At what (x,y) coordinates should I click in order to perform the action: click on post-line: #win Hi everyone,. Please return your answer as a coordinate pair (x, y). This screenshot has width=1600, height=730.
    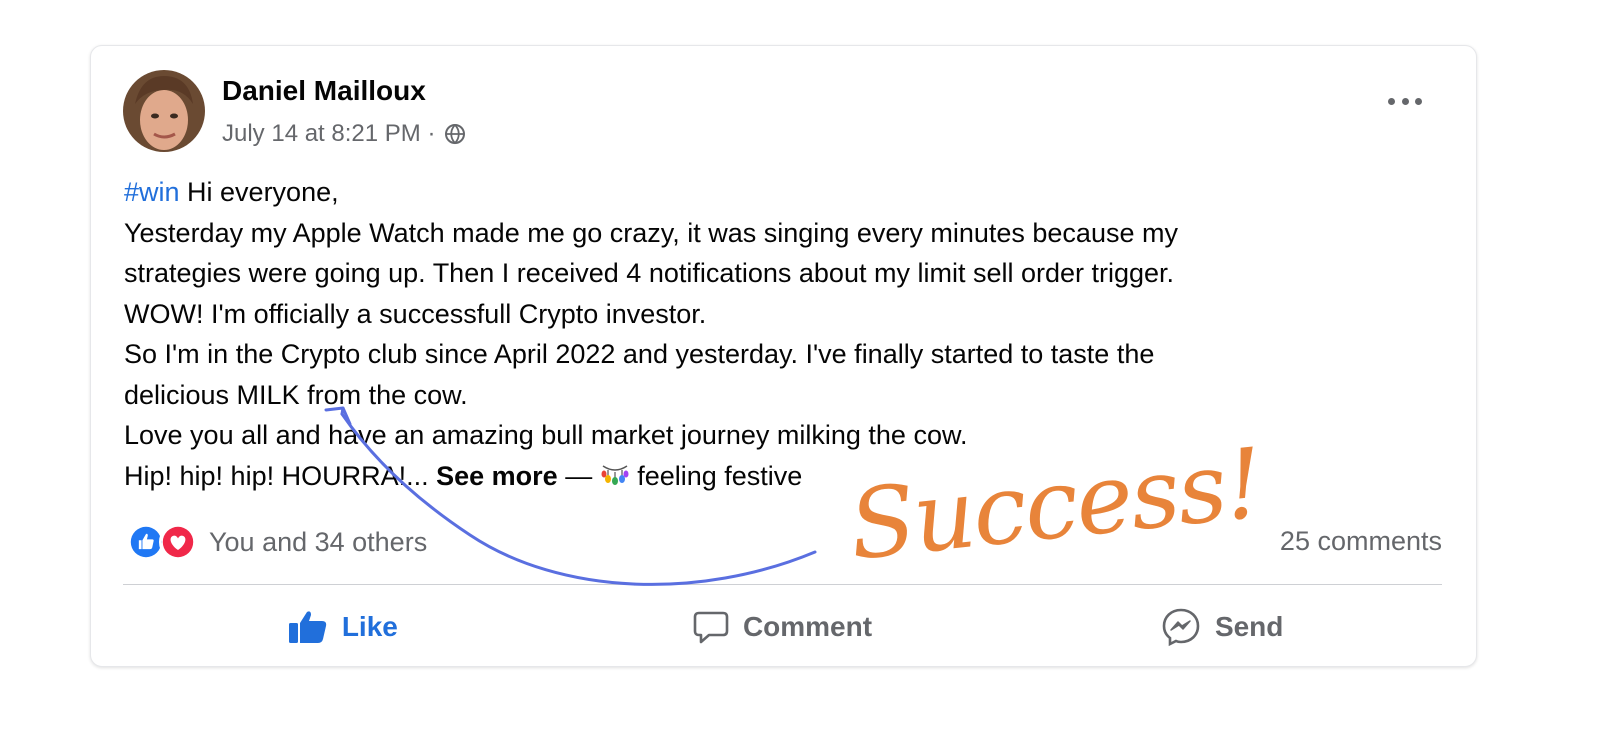
    Looking at the image, I should click on (774, 192).